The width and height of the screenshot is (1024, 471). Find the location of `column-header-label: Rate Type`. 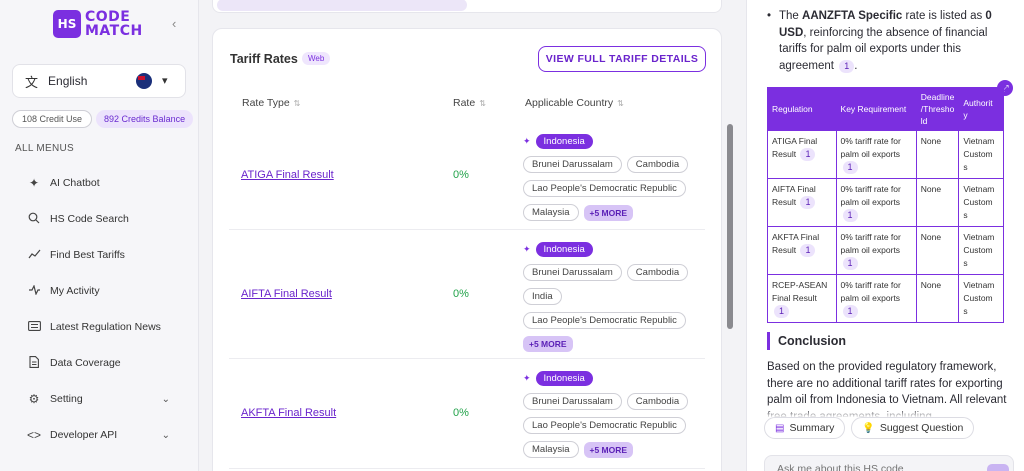

column-header-label: Rate Type is located at coordinates (266, 103).